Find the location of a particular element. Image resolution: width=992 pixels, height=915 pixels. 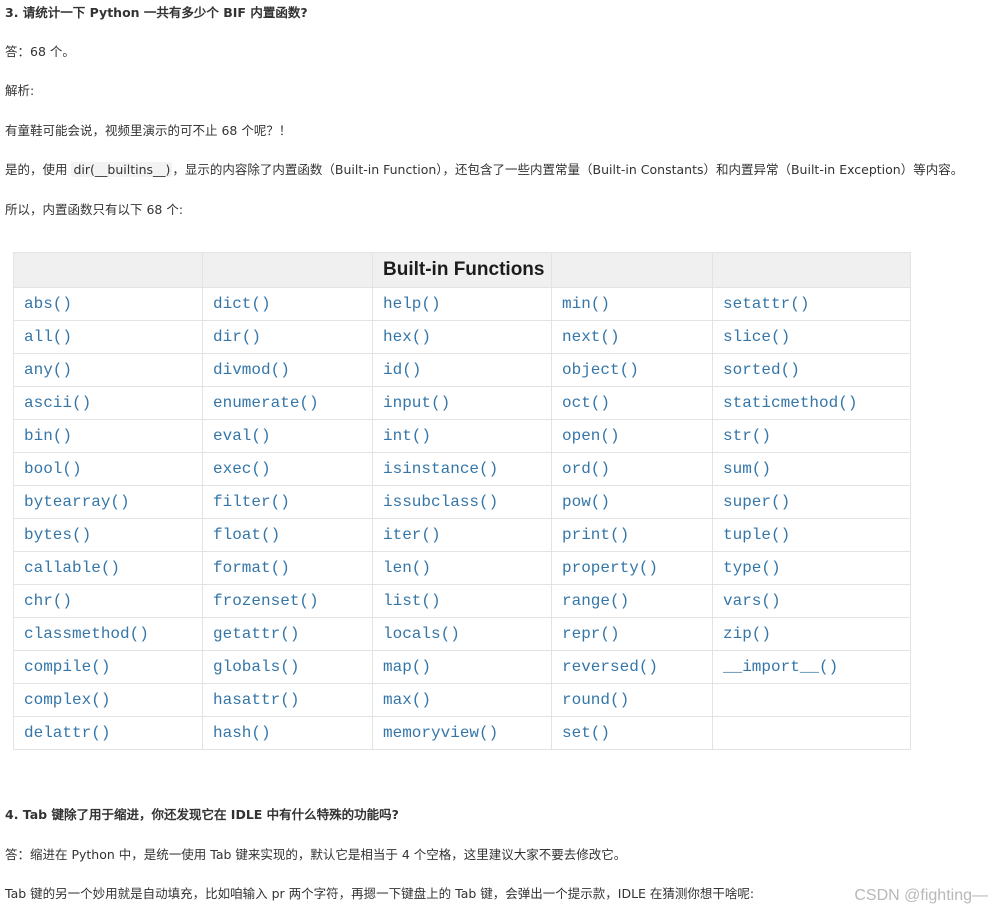

table-cell: compile() is located at coordinates (108, 667).